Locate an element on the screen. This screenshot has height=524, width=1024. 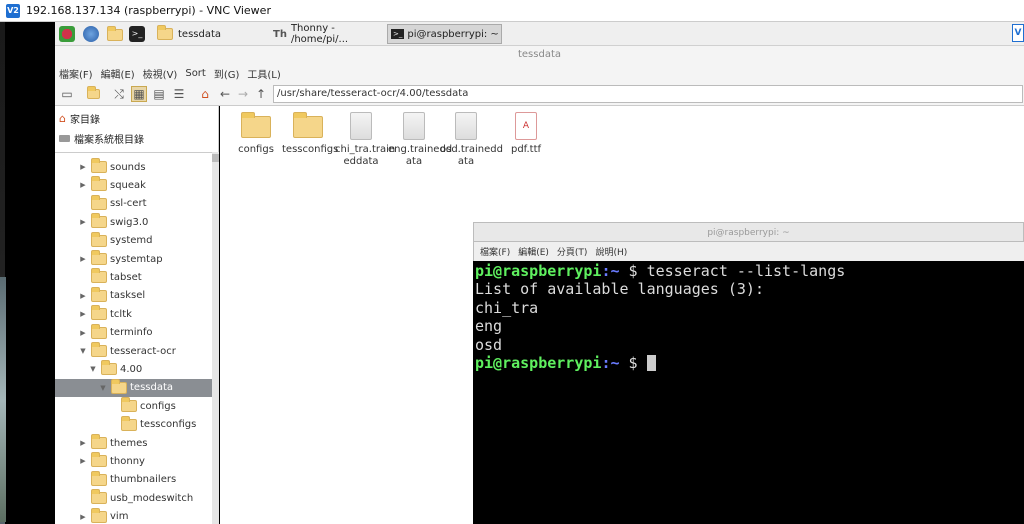
detailed-list-icon: ☰ is located at coordinates (179, 94).